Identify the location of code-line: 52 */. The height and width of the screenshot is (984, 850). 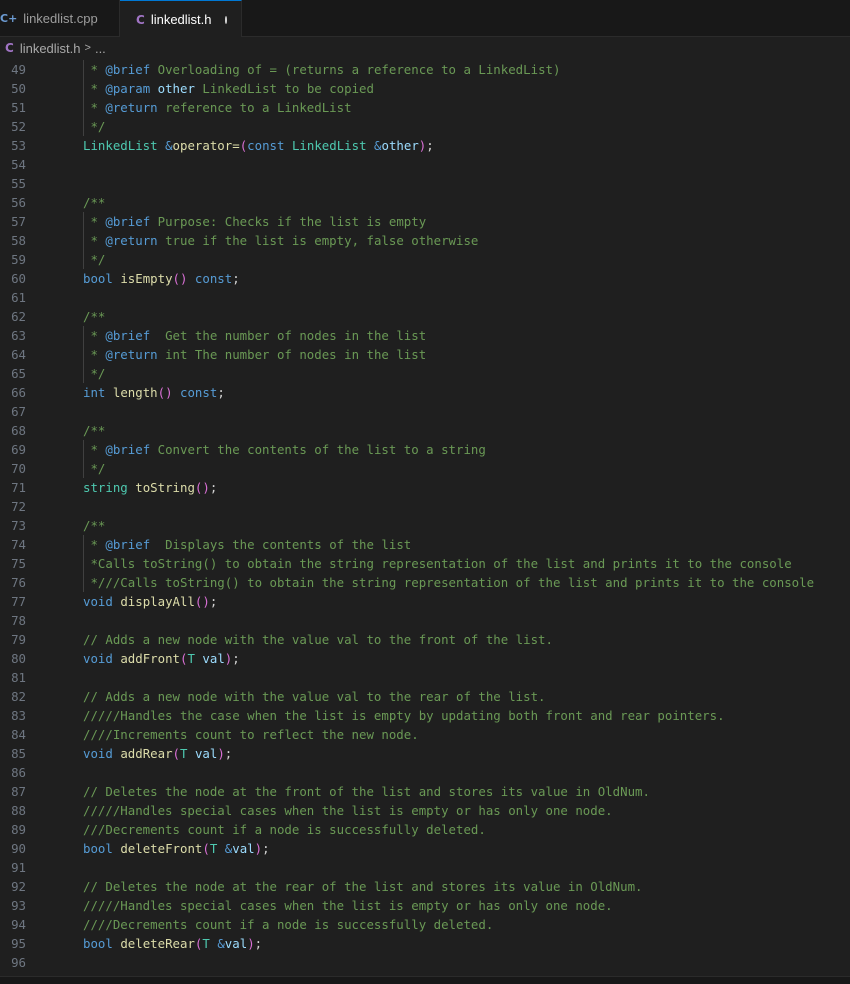
(425, 126).